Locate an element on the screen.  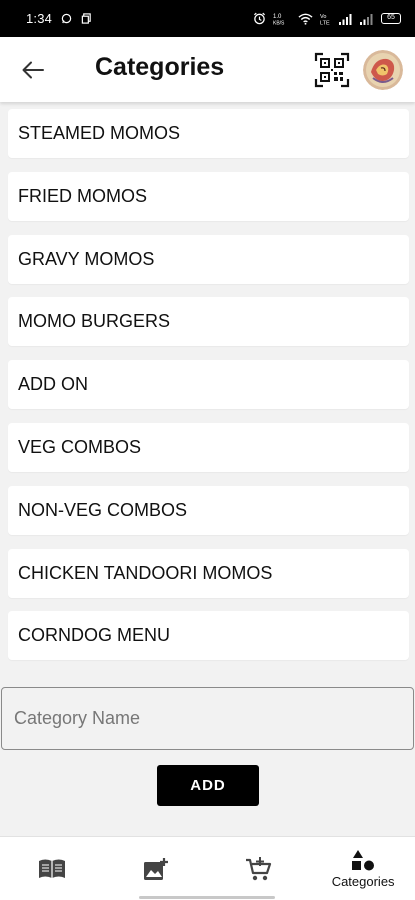
signal-icon is located at coordinates (345, 19).